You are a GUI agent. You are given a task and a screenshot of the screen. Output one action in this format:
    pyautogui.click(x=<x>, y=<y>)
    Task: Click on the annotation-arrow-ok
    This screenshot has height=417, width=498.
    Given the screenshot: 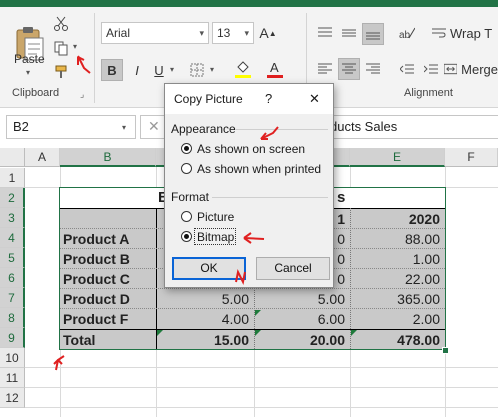 What is the action you would take?
    pyautogui.click(x=240, y=277)
    